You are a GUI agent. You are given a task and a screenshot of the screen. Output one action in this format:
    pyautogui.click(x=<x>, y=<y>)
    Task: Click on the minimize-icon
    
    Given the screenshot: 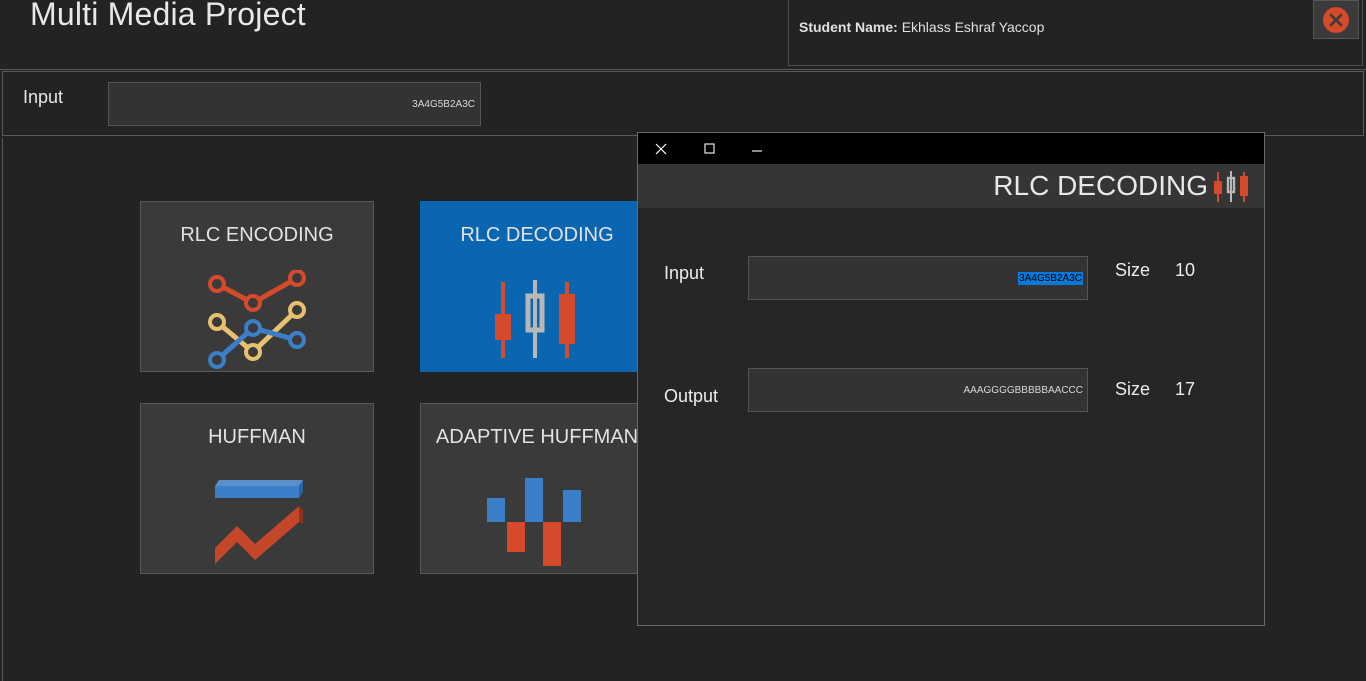 What is the action you would take?
    pyautogui.click(x=757, y=150)
    